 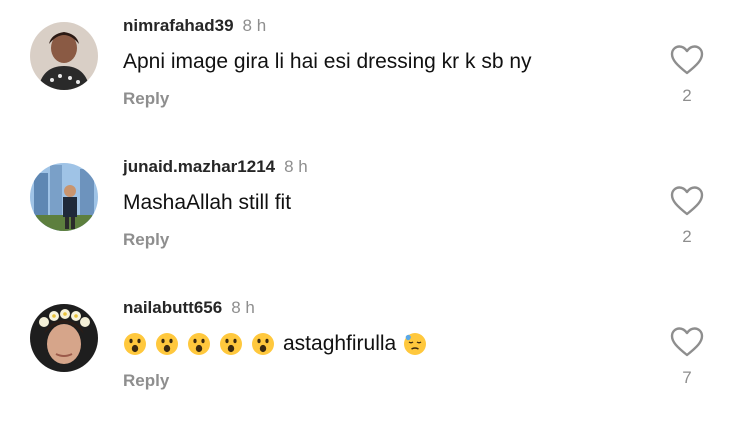 What do you see at coordinates (415, 344) in the screenshot?
I see `downcast-face-with-sweat-icon` at bounding box center [415, 344].